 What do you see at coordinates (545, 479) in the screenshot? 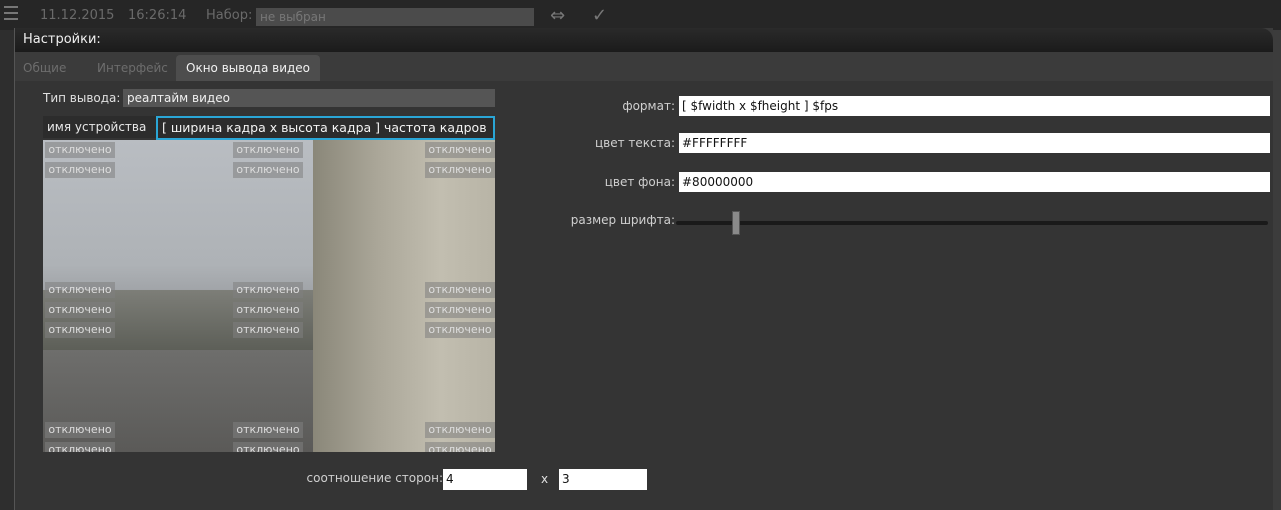
I see `aspect-separator: x` at bounding box center [545, 479].